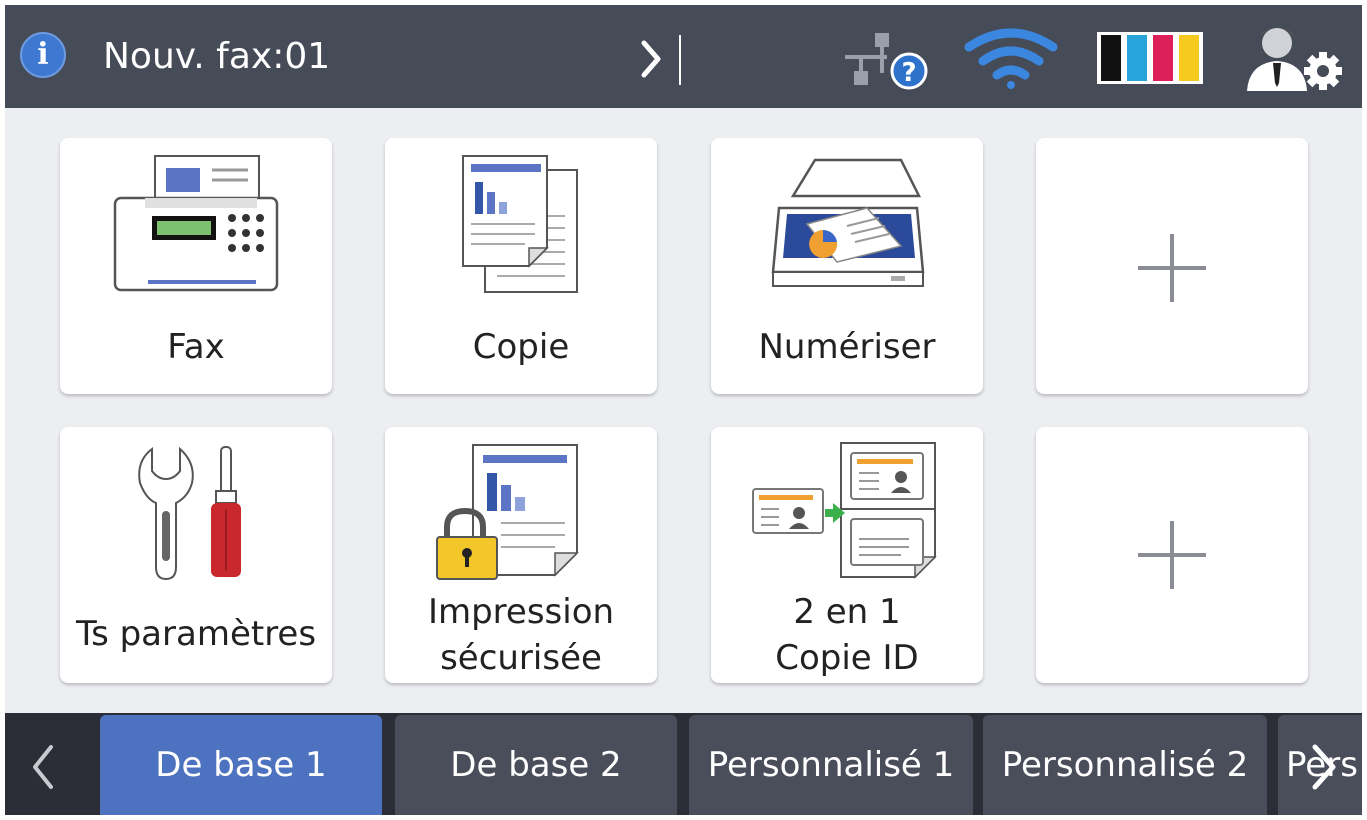 This screenshot has height=820, width=1367. Describe the element at coordinates (216, 57) in the screenshot. I see `new-fax-message: Nouv. fax:01` at that location.